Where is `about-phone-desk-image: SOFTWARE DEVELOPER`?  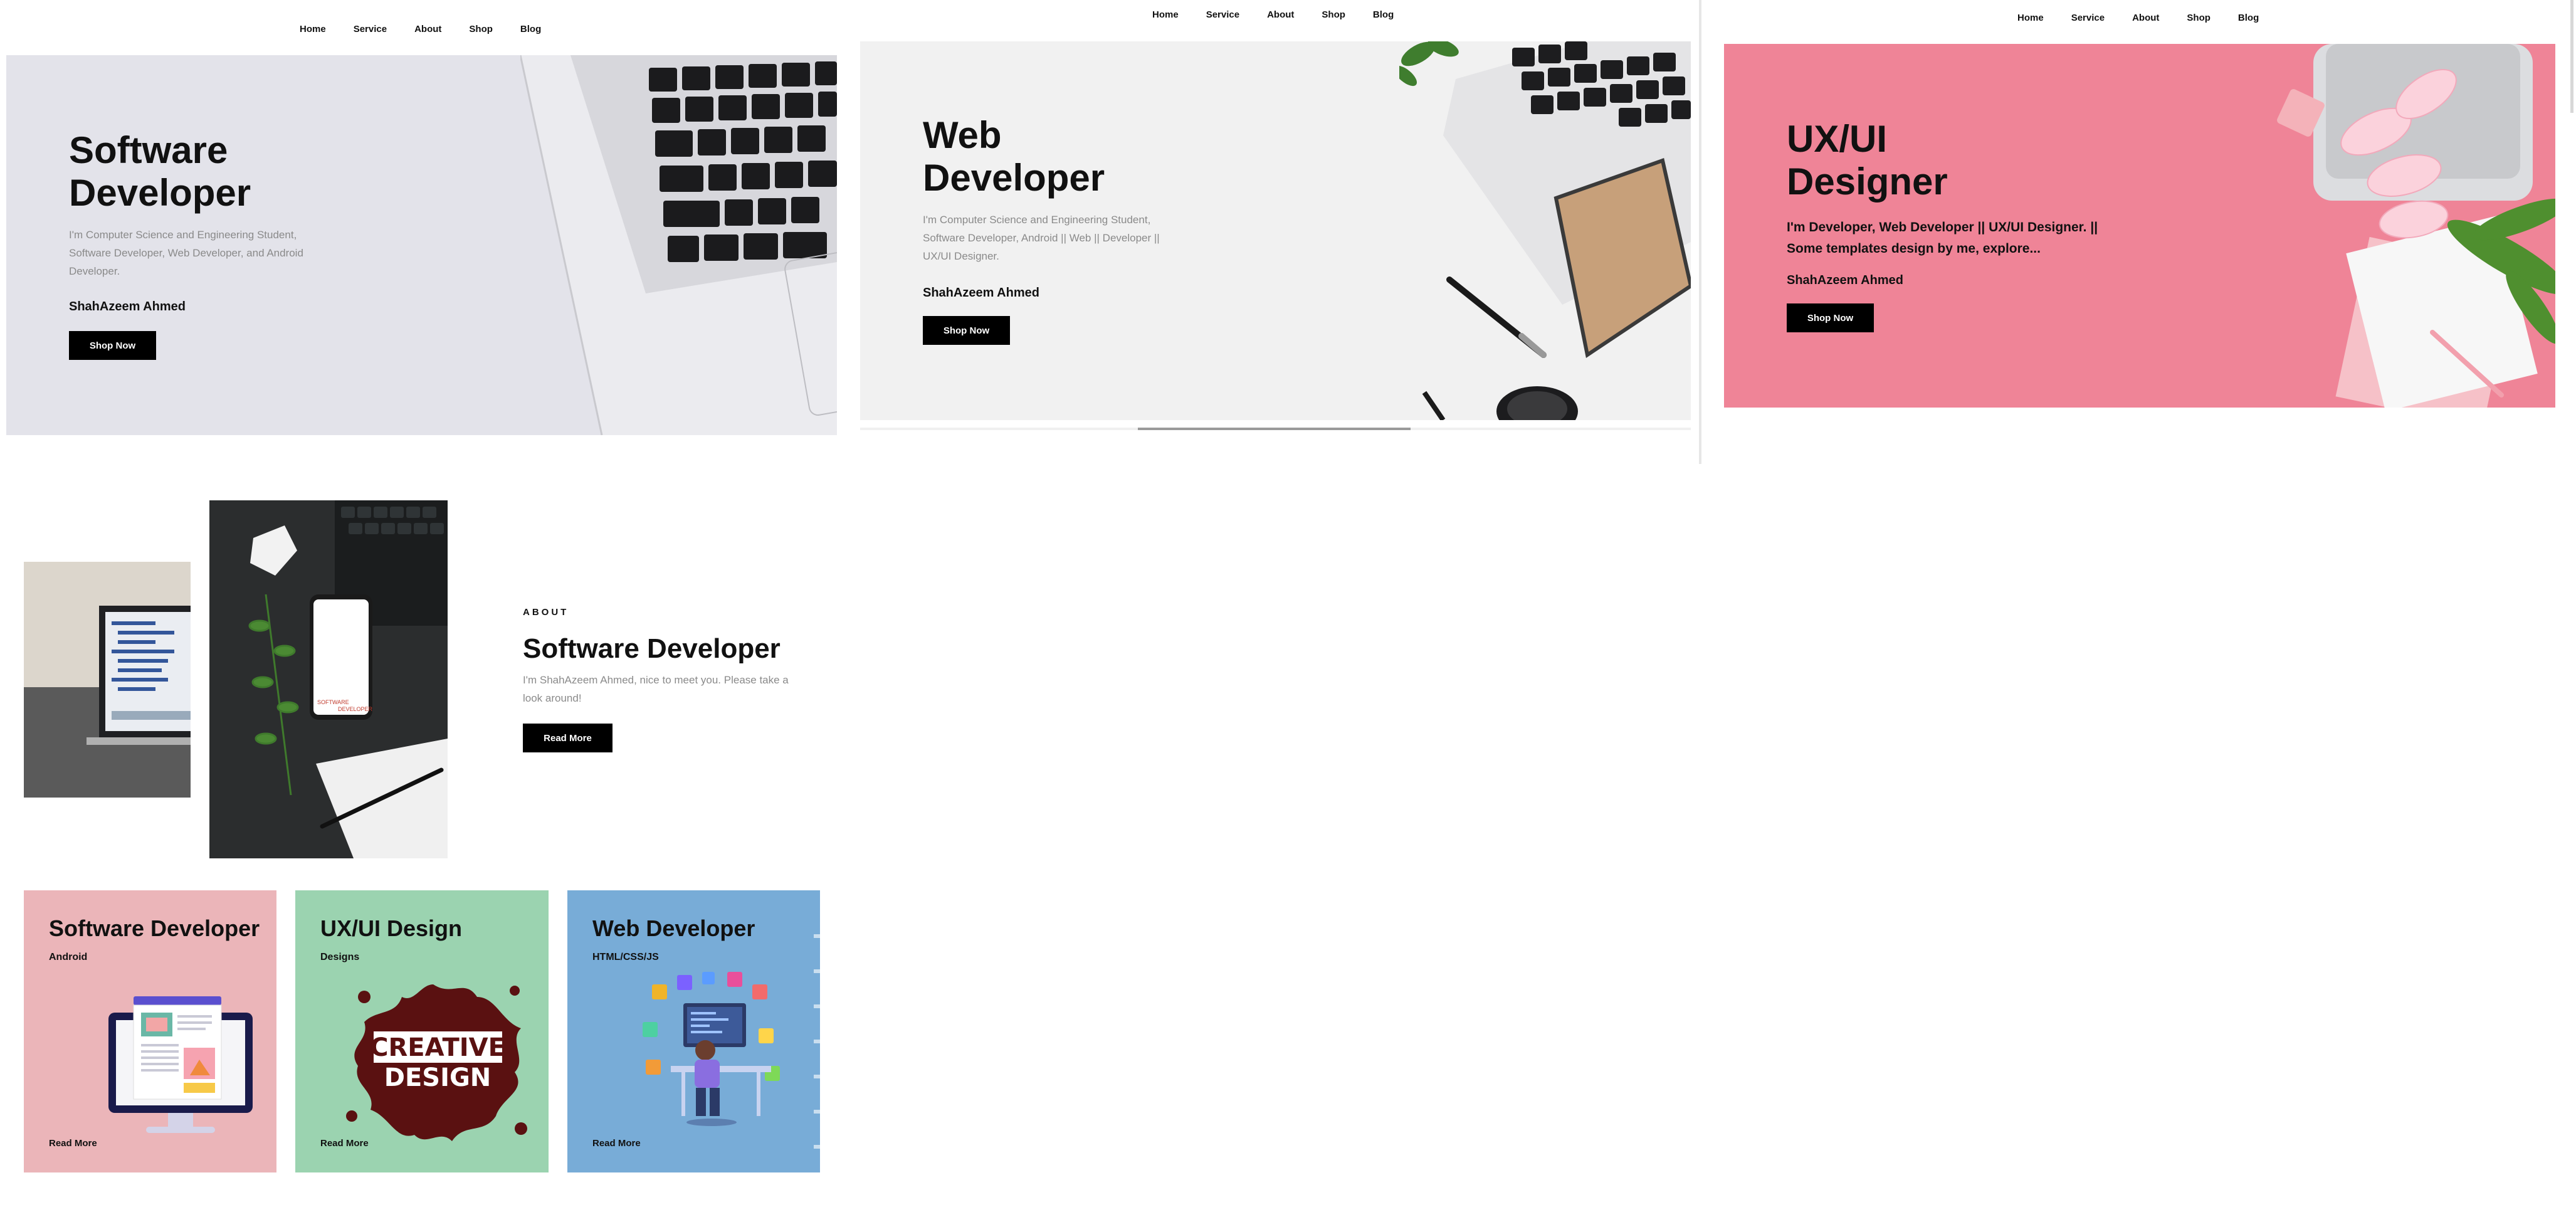 about-phone-desk-image: SOFTWARE DEVELOPER is located at coordinates (328, 679).